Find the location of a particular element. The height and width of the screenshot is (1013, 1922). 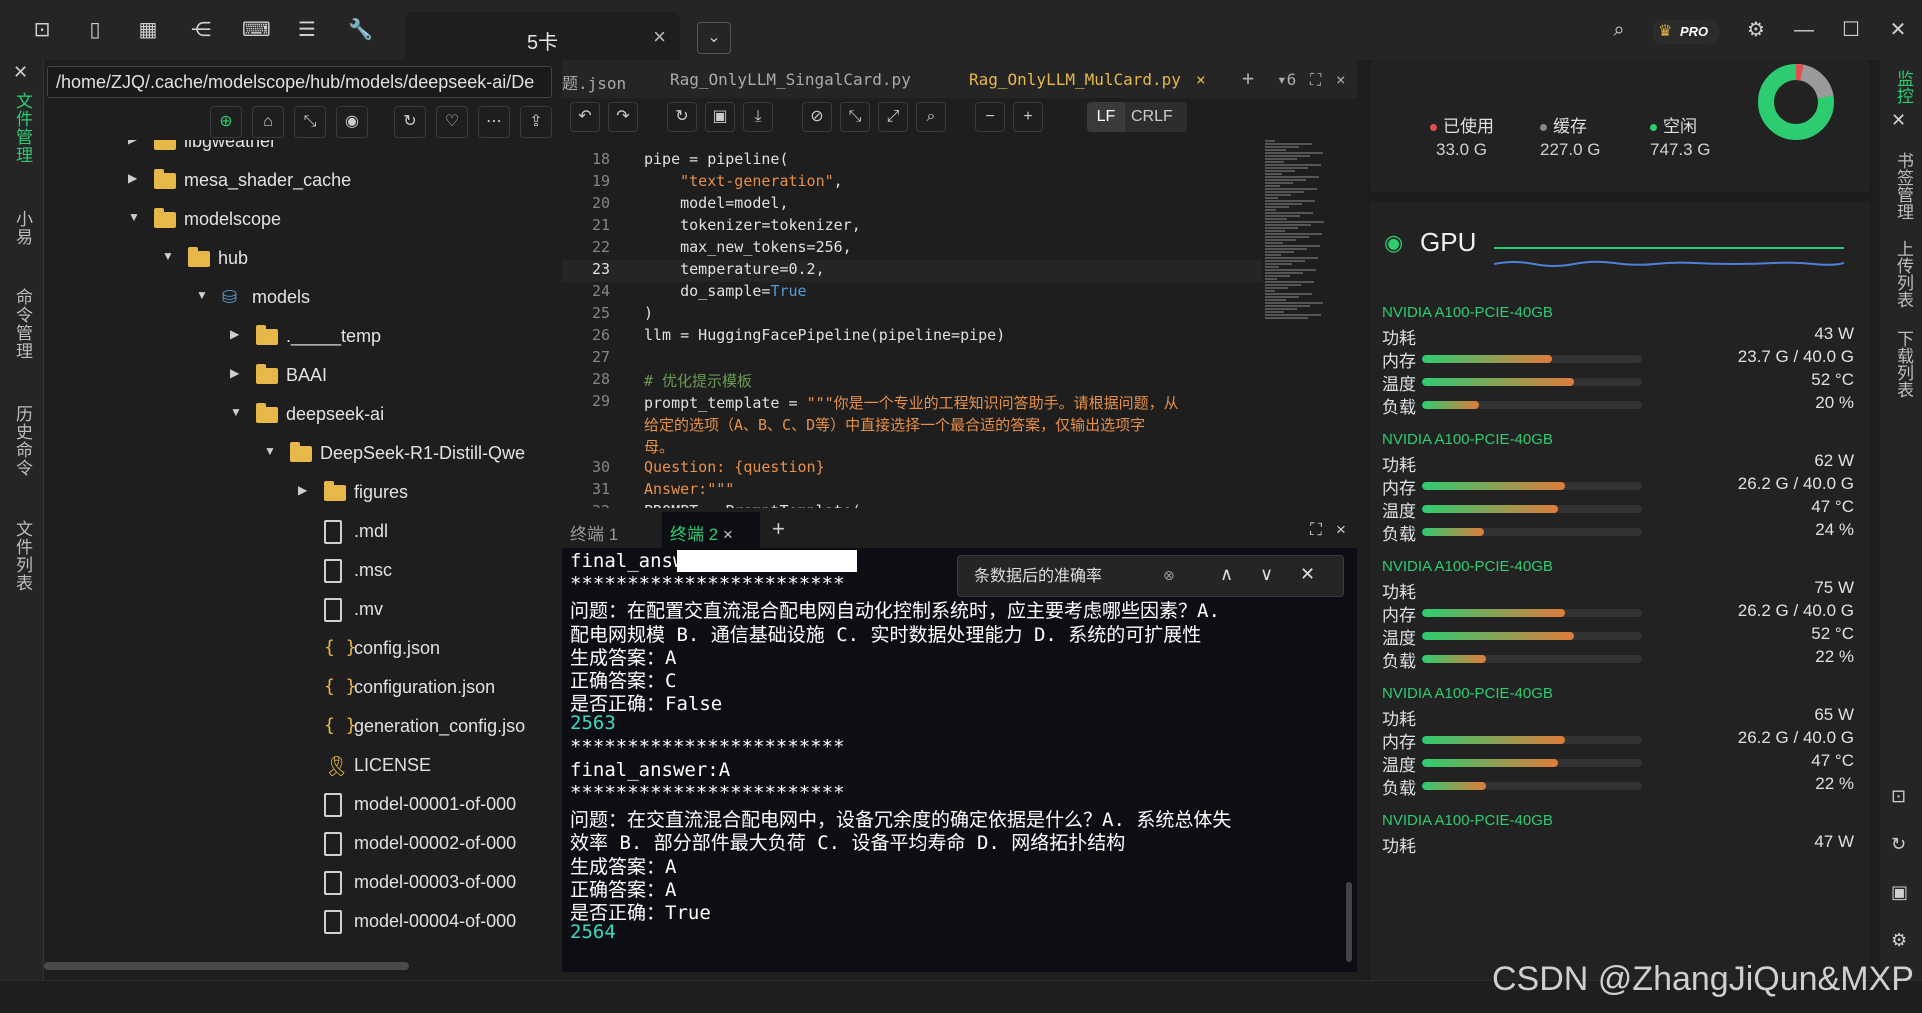

code-line: 19 "text-generation", is located at coordinates (912, 183).